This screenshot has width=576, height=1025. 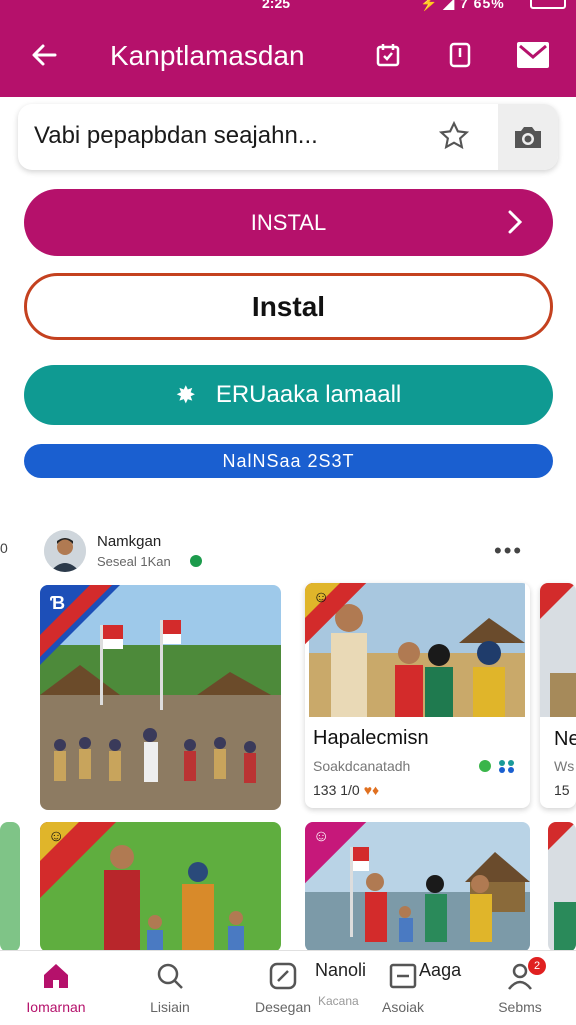 I want to click on card-subtitle: Ws, so click(x=564, y=766).